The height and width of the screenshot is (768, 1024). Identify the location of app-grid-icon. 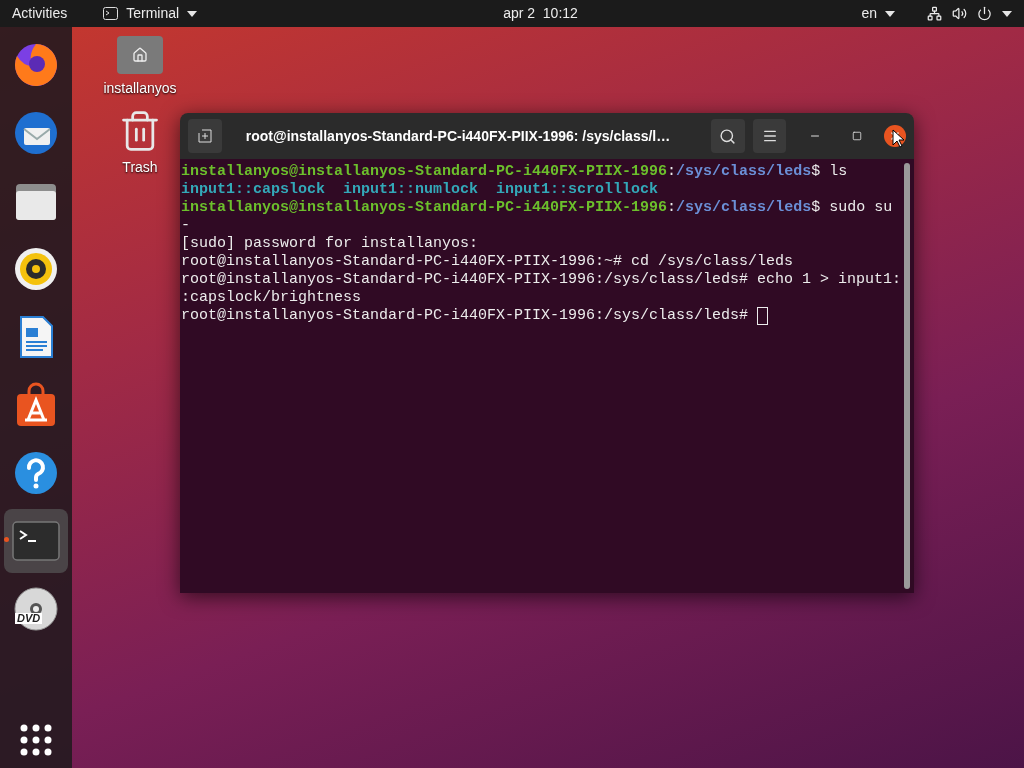
(36, 740).